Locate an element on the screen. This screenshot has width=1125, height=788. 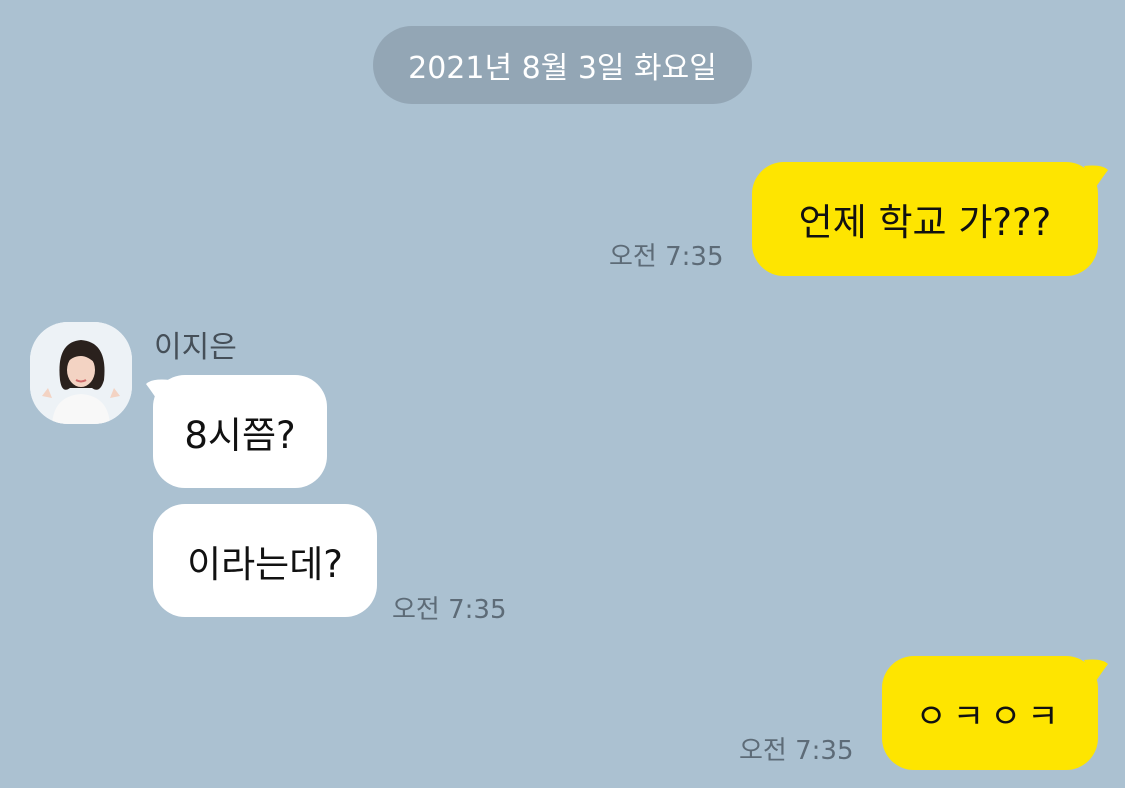
message-bubble-incoming: 8시쯤? is located at coordinates (240, 431).